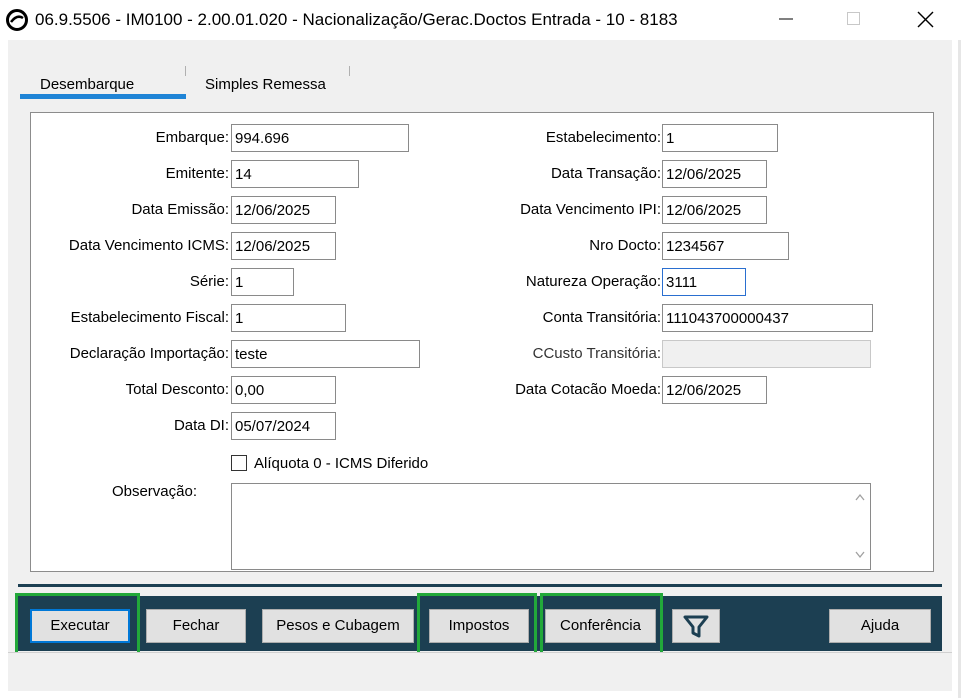 This screenshot has width=961, height=698. I want to click on aliquota-checkbox, so click(239, 463).